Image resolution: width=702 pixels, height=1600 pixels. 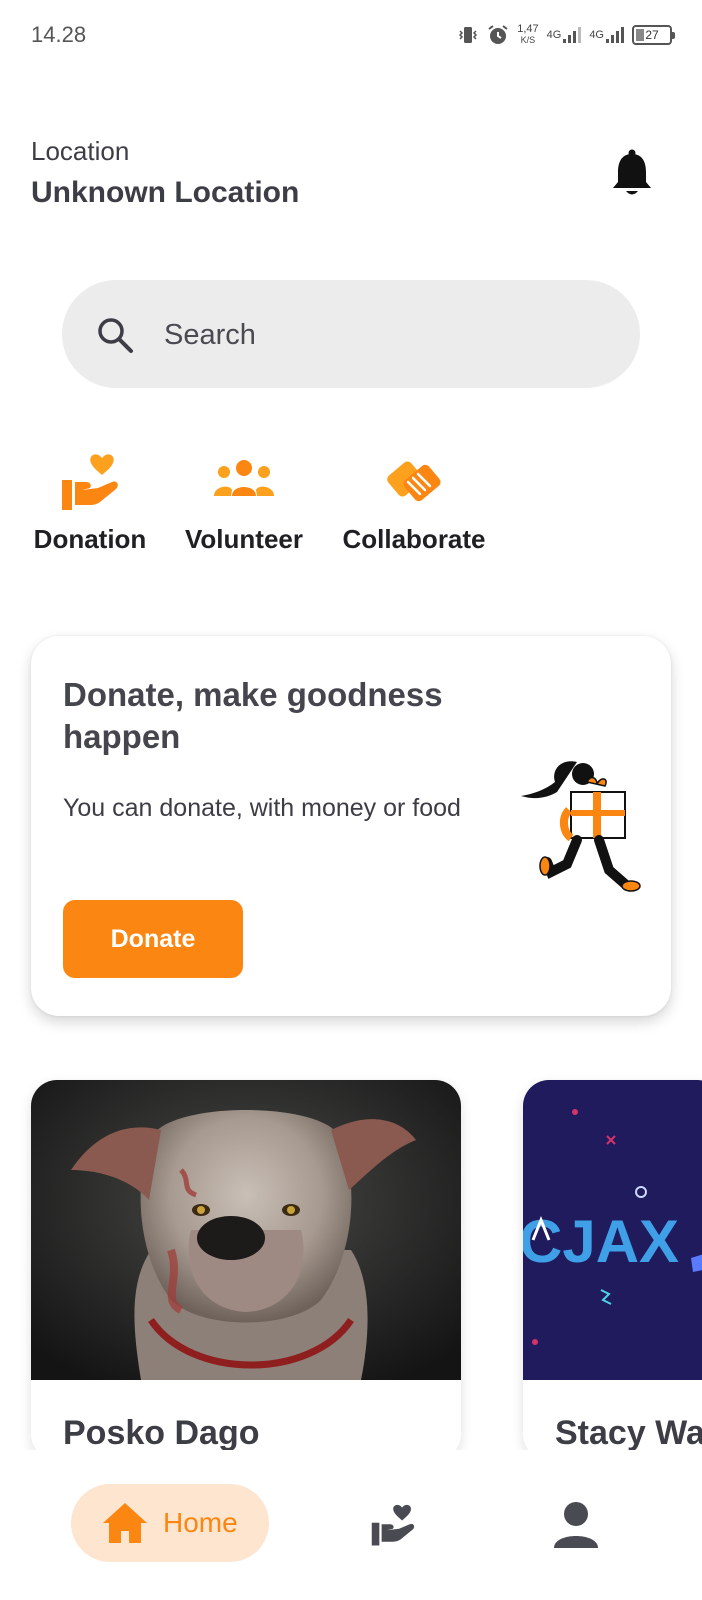 I want to click on signal-bars-2-icon, so click(x=615, y=35).